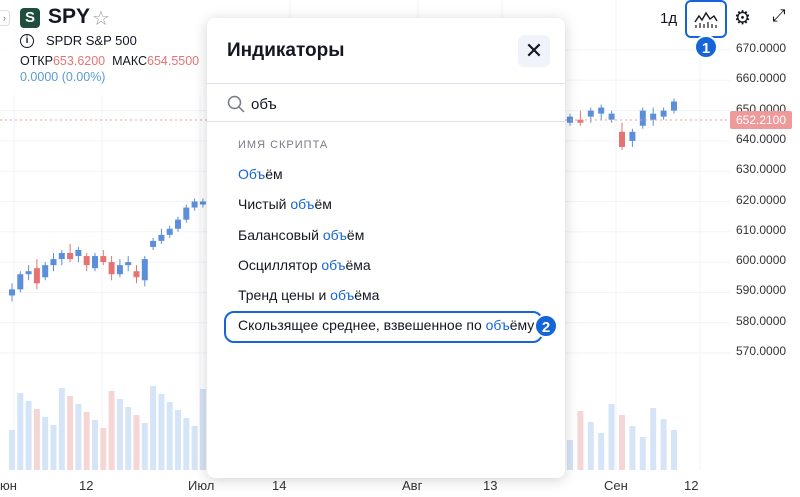 This screenshot has width=800, height=497. I want to click on indicators-button, so click(706, 19).